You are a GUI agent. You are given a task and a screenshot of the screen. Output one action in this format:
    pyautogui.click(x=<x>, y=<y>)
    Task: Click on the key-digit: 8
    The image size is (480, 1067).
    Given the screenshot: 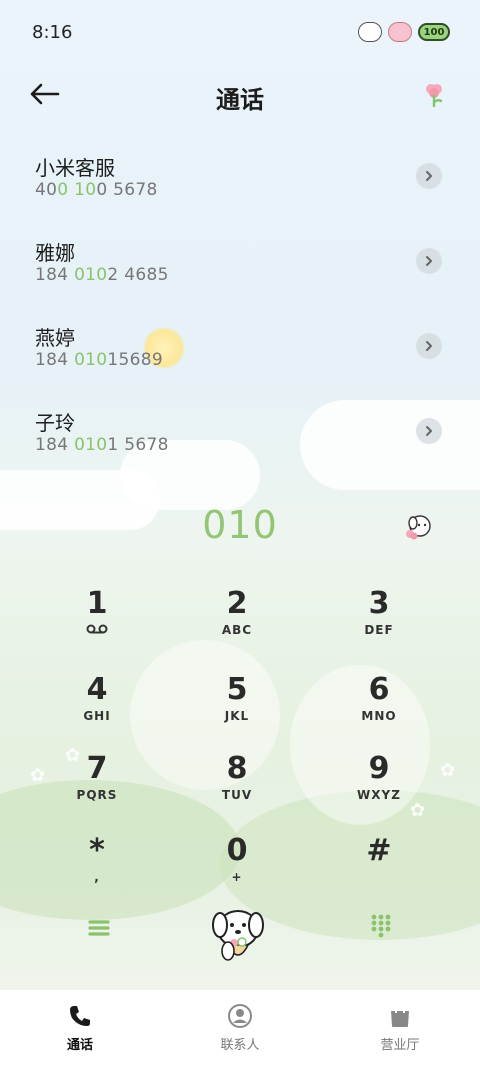 What is the action you would take?
    pyautogui.click(x=237, y=768)
    